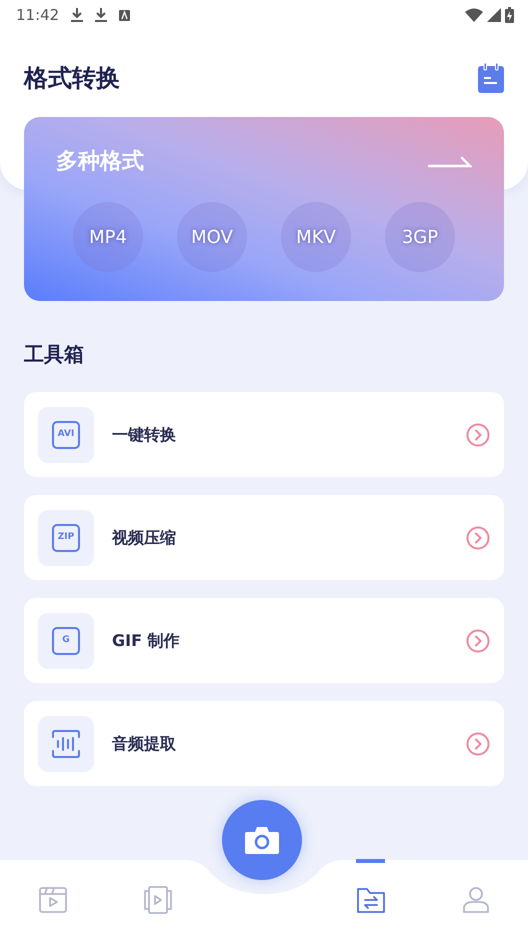 This screenshot has height=940, width=528. What do you see at coordinates (491, 78) in the screenshot?
I see `notepad-icon` at bounding box center [491, 78].